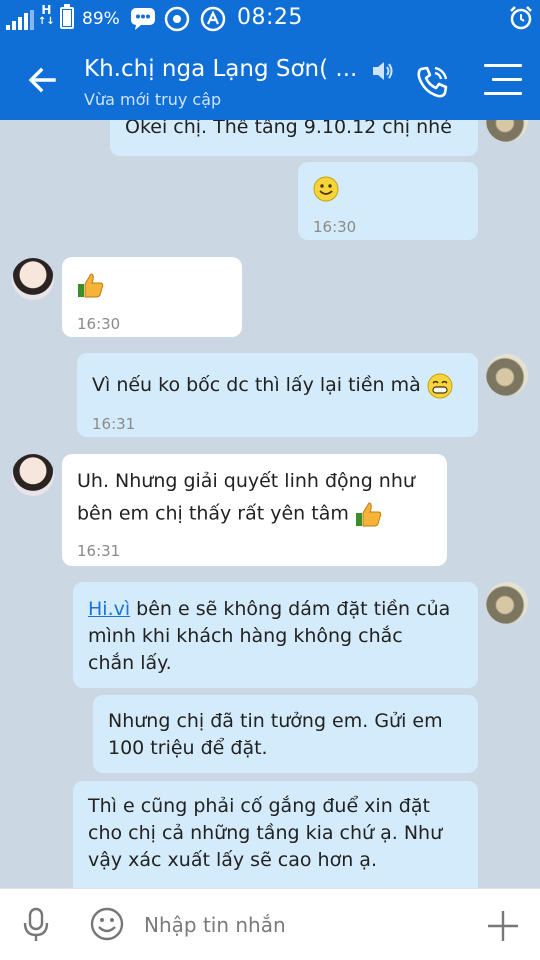 This screenshot has height=960, width=540. I want to click on message-input-bar, so click(270, 924).